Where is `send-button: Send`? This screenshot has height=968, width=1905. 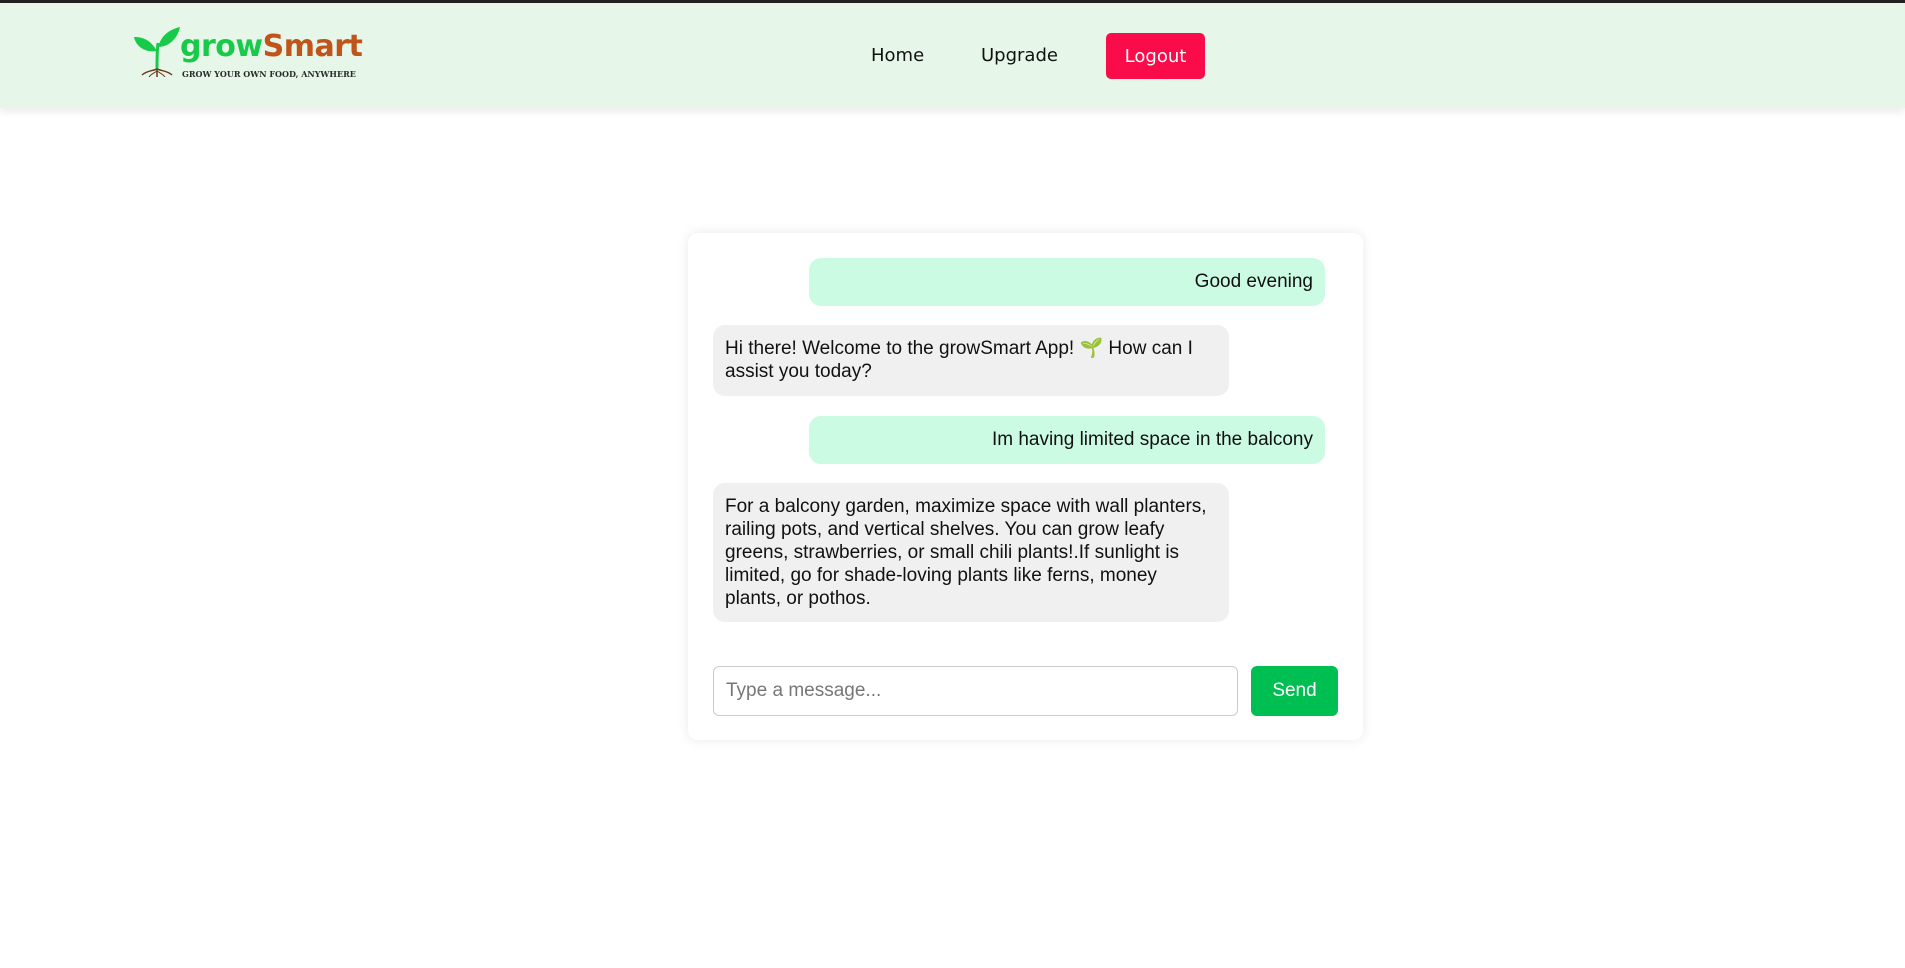
send-button: Send is located at coordinates (1294, 691).